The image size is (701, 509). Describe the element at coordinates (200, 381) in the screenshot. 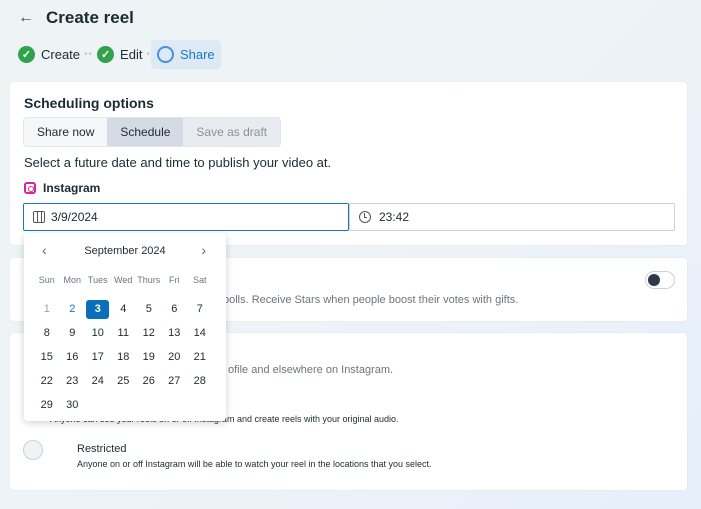

I see `calendar-day: 28` at that location.